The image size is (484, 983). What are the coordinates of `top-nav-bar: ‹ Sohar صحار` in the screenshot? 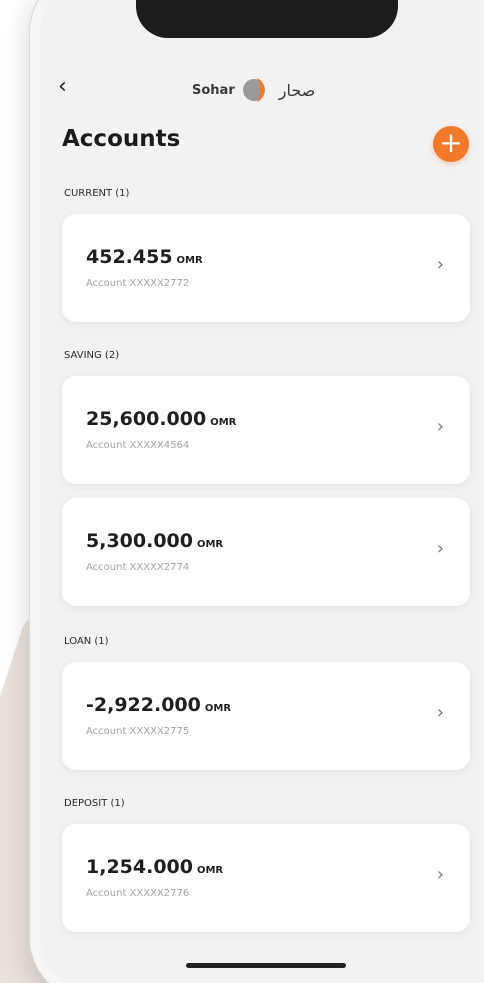 It's located at (262, 90).